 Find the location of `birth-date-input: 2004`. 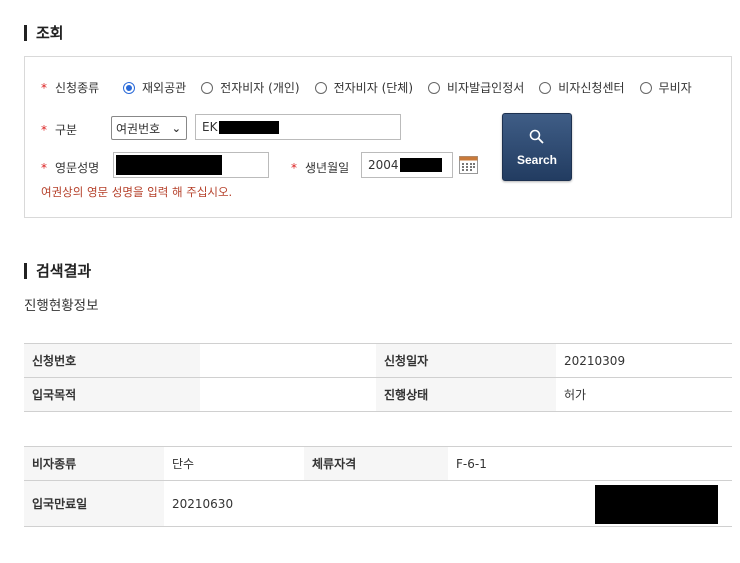

birth-date-input: 2004 is located at coordinates (407, 165).